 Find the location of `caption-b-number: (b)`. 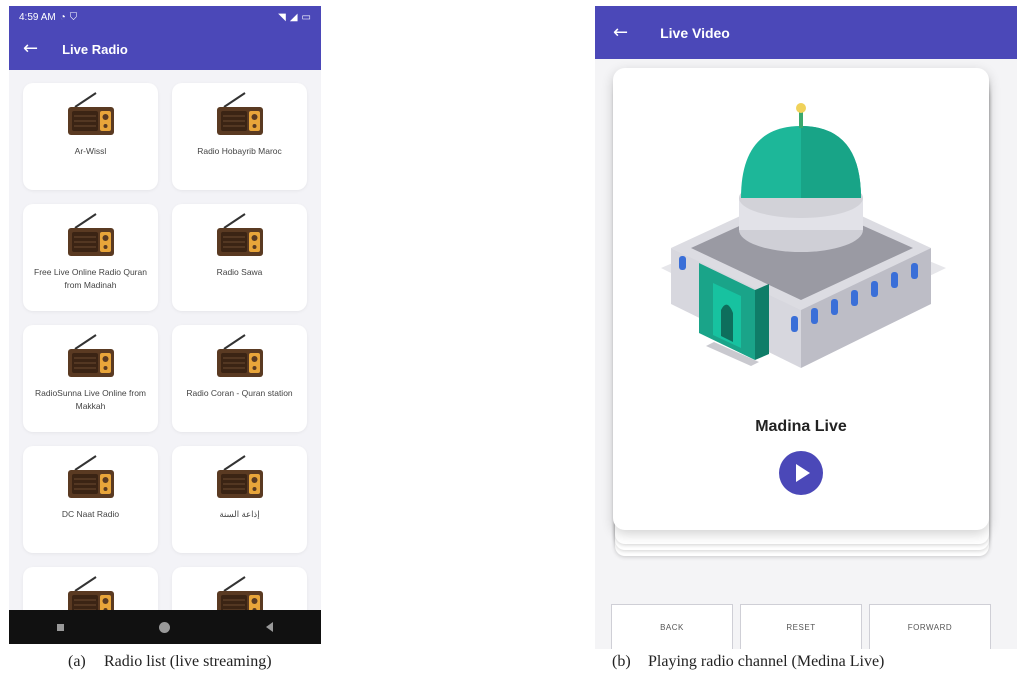

caption-b-number: (b) is located at coordinates (621, 661).